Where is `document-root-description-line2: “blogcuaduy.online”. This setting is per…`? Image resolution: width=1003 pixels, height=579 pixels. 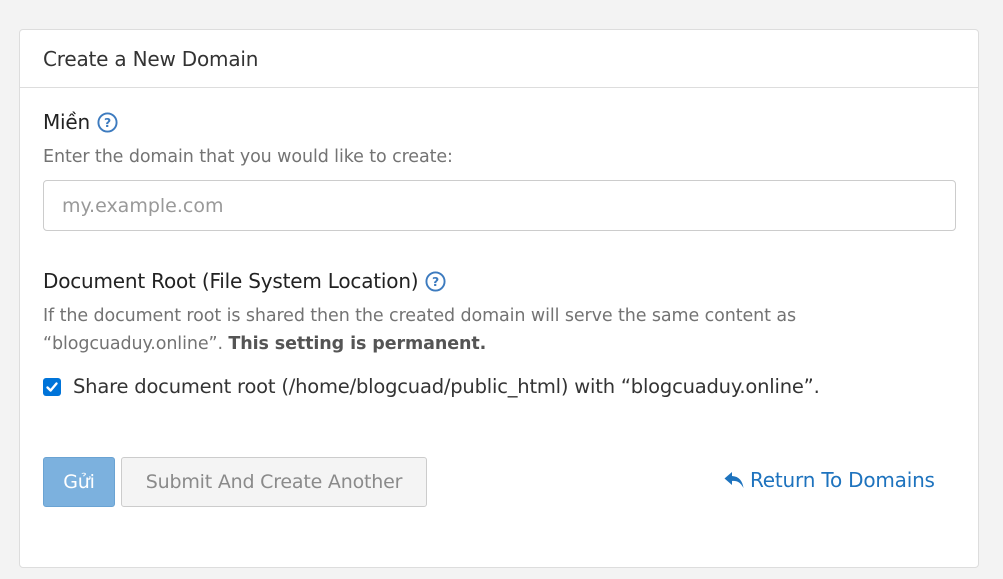
document-root-description-line2: “blogcuaduy.online”. This setting is per… is located at coordinates (419, 344).